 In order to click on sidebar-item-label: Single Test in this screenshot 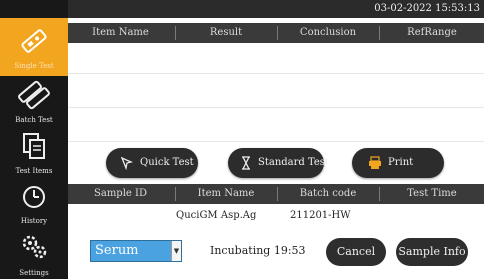, I will do `click(34, 66)`.